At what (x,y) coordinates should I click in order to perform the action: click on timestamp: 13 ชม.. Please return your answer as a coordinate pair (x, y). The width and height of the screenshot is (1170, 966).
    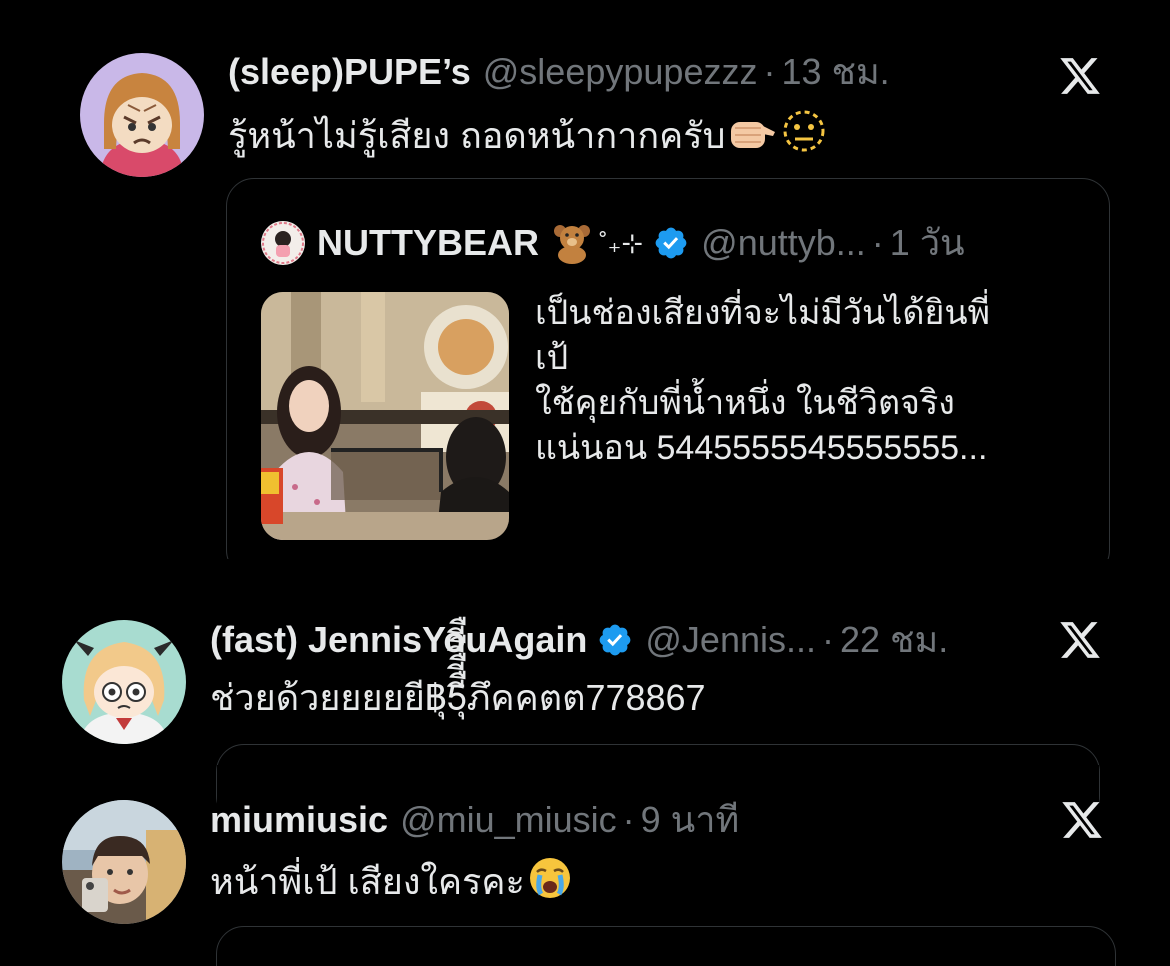
    Looking at the image, I should click on (835, 72).